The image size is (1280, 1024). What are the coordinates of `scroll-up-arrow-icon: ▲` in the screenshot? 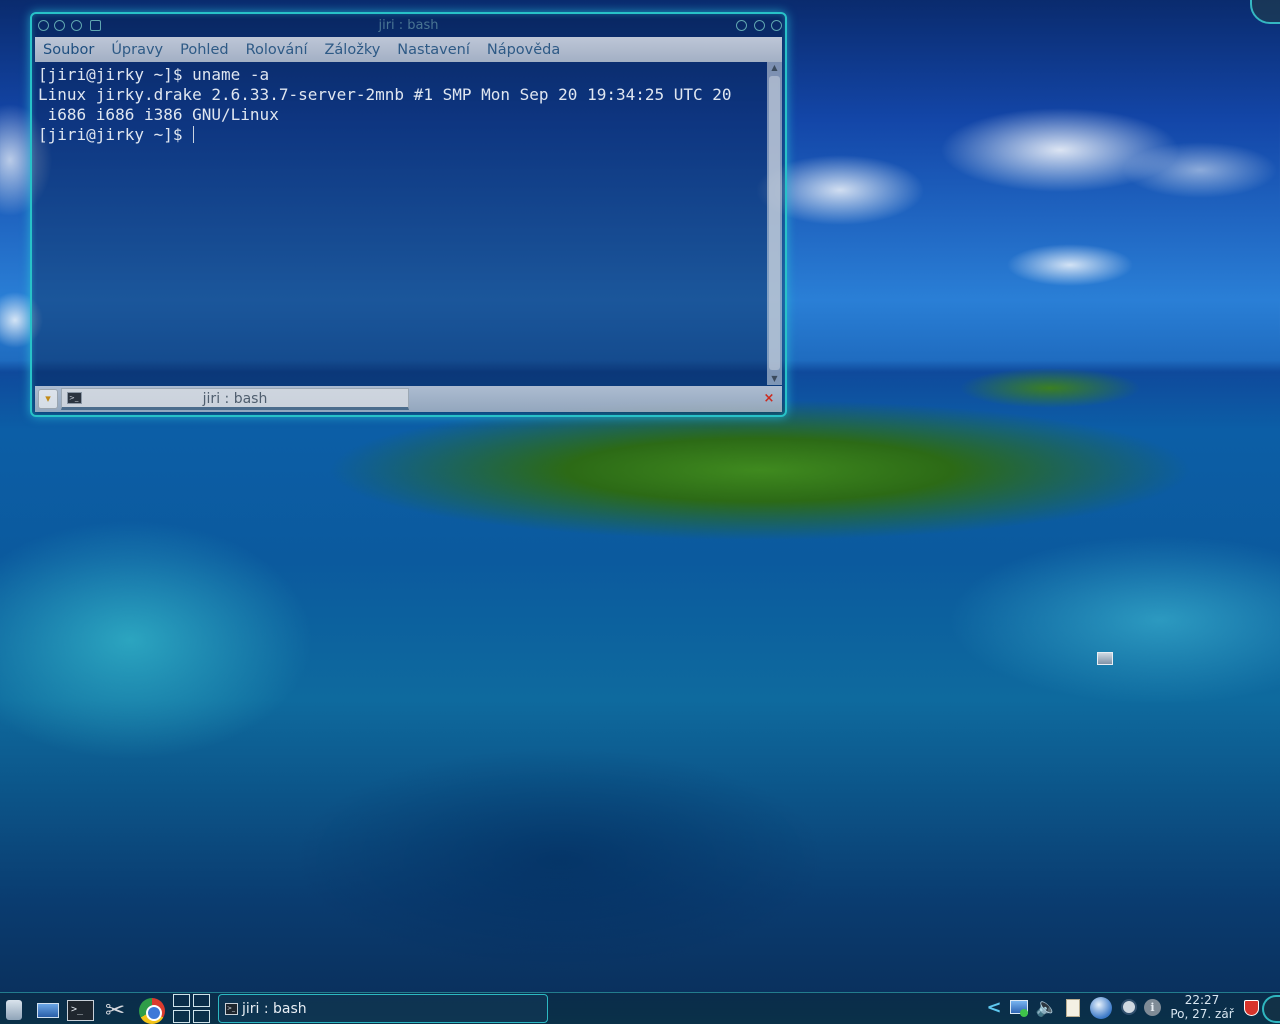 It's located at (774, 68).